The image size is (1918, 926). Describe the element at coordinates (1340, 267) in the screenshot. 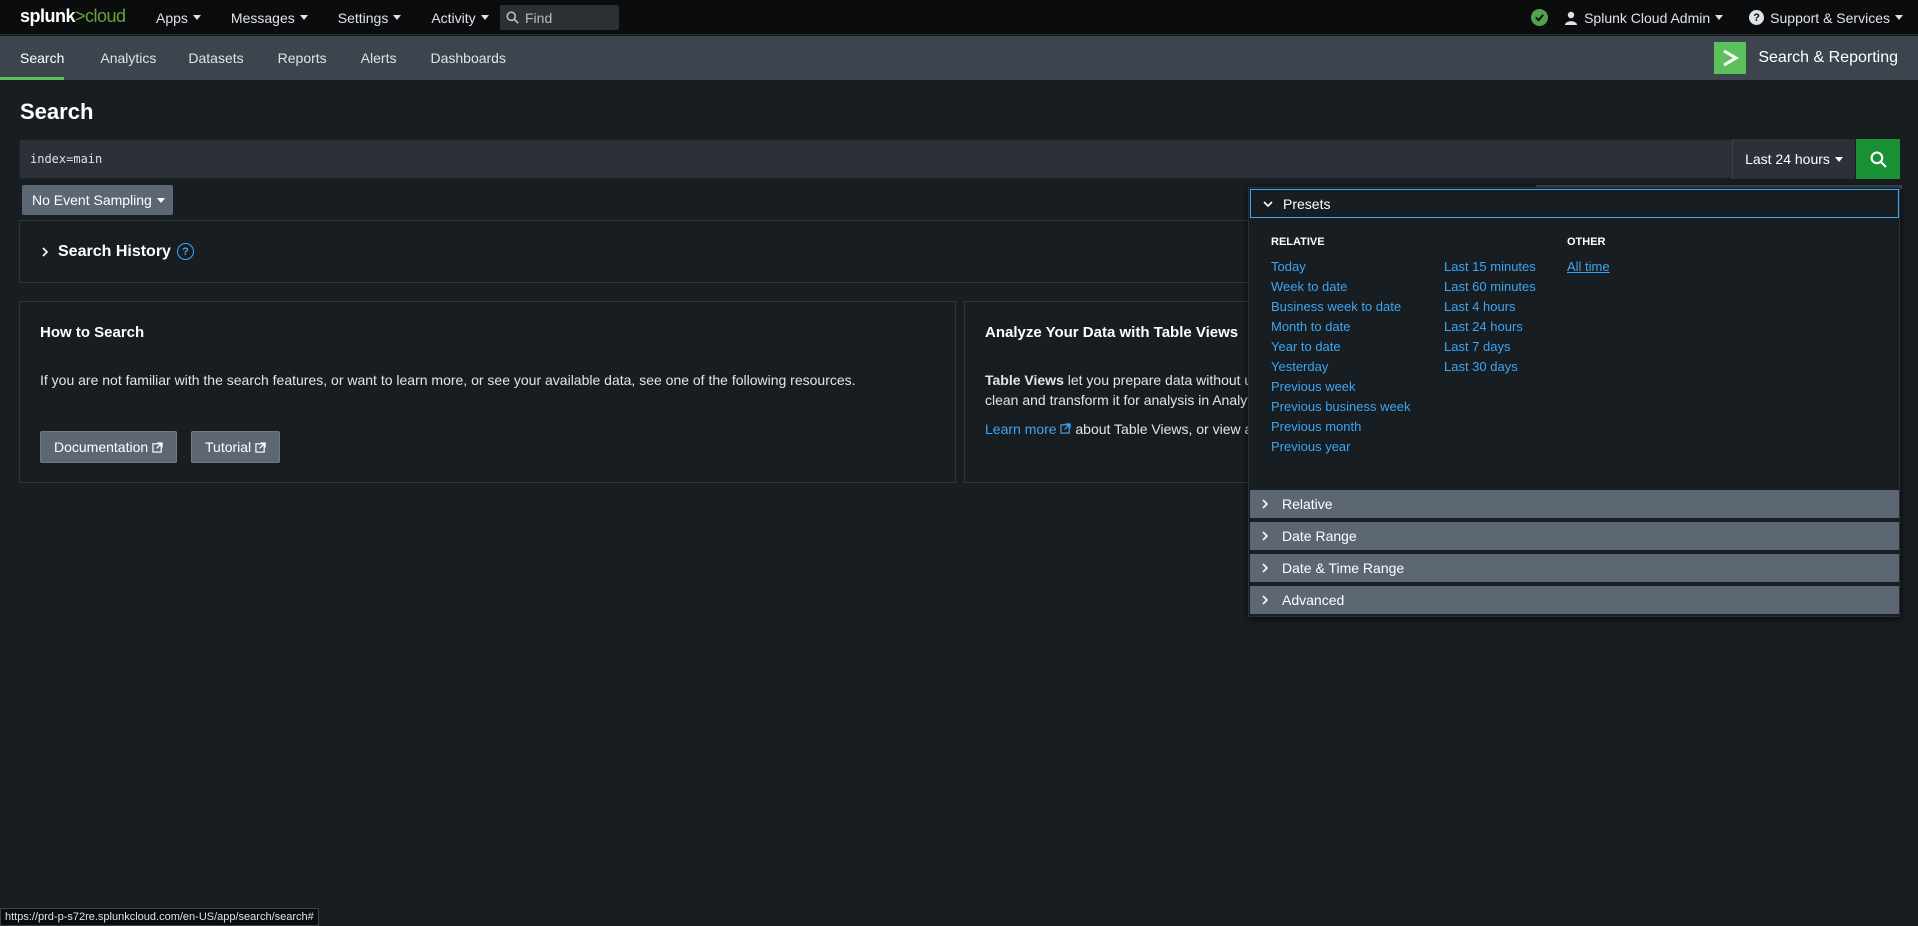

I see `preset-today: Today` at that location.